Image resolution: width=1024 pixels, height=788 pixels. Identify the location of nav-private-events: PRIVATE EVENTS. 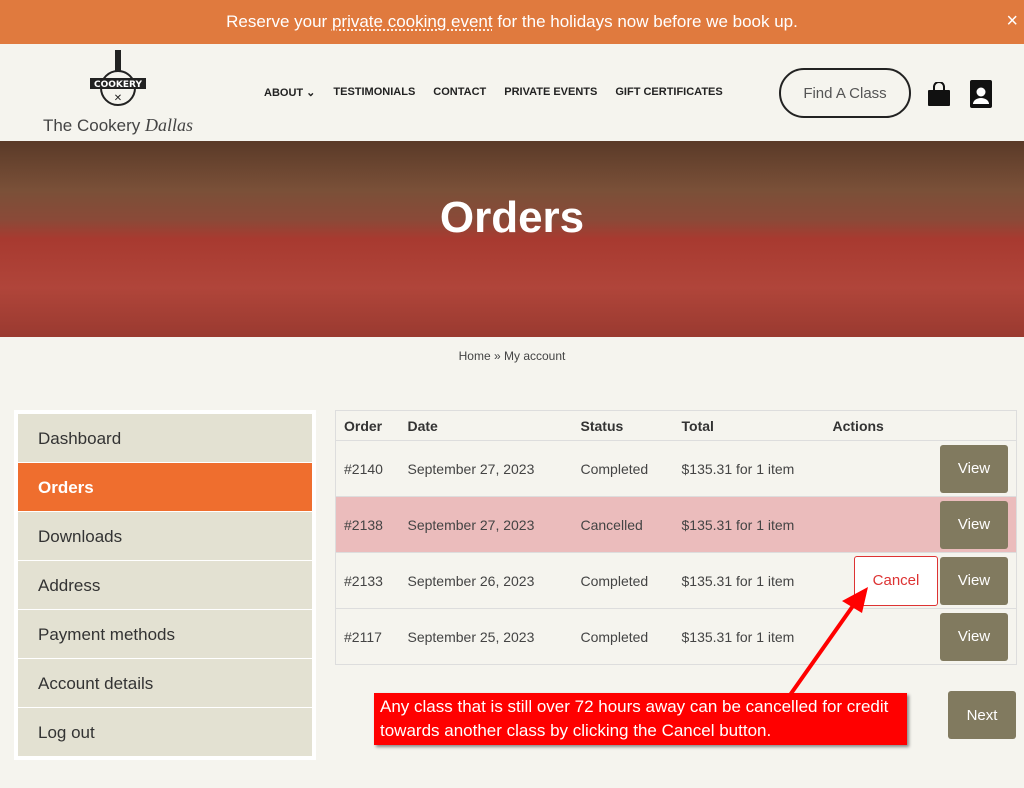
(550, 92).